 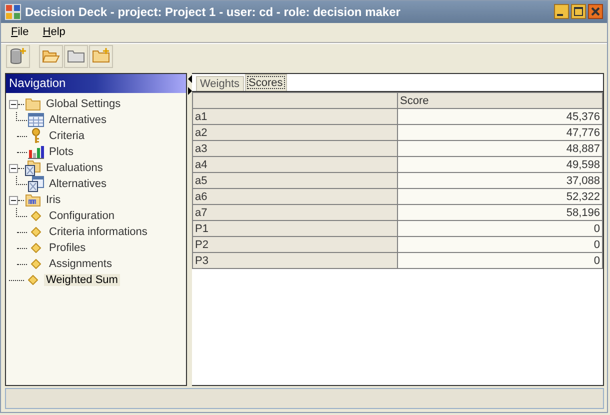 I want to click on new-folder-icon, so click(x=101, y=56).